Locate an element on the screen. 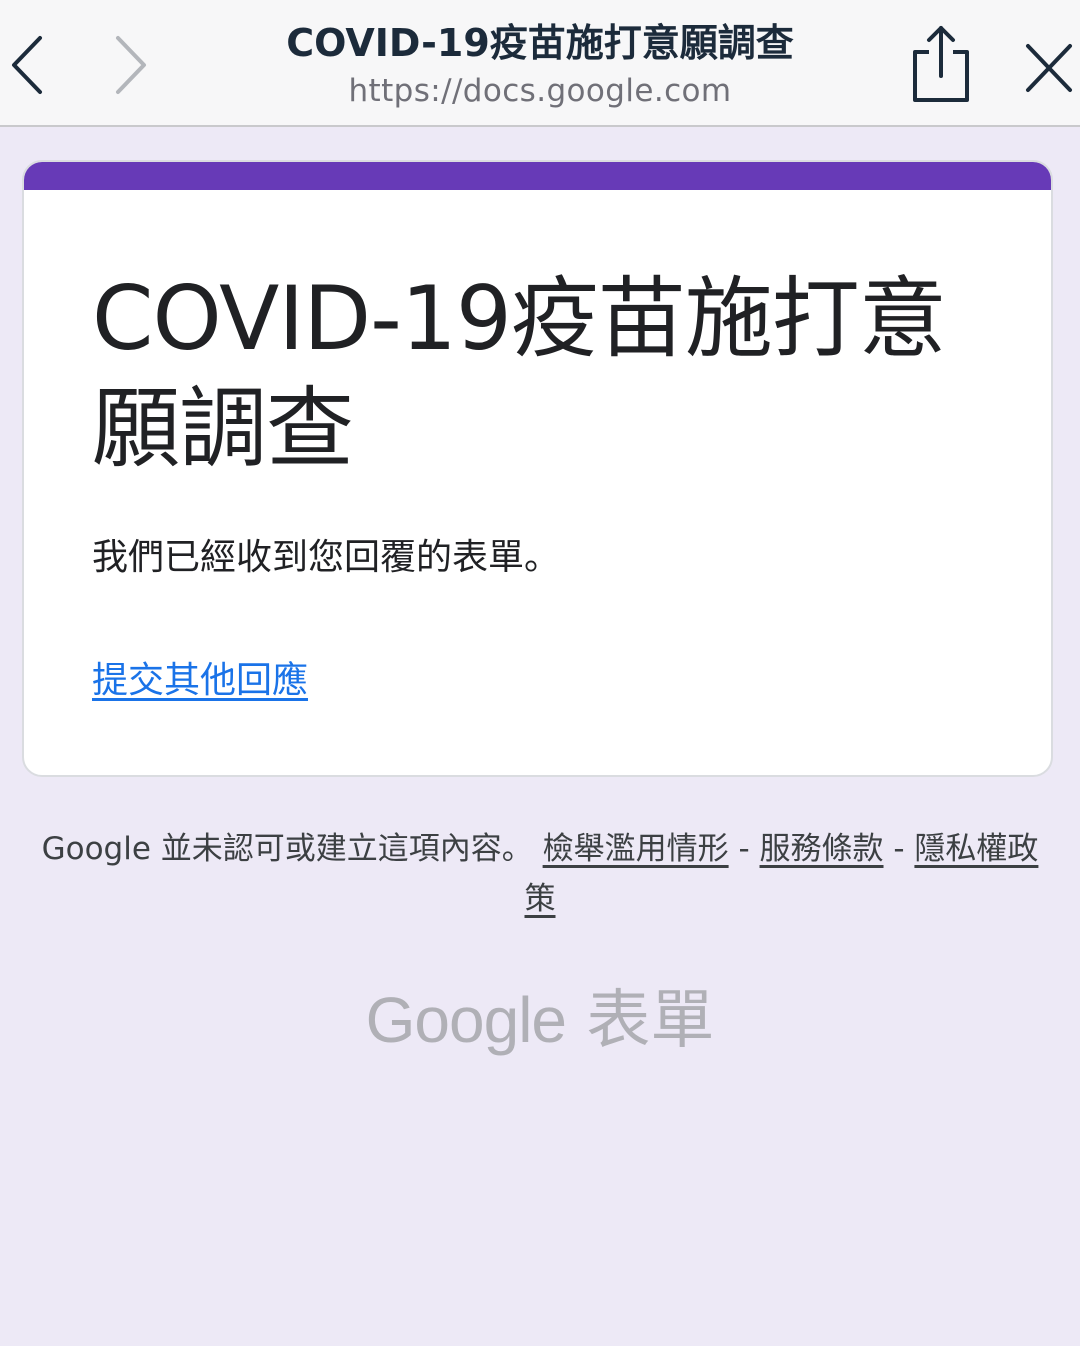 Image resolution: width=1080 pixels, height=1346 pixels. google-wordmark: Google is located at coordinates (466, 1020).